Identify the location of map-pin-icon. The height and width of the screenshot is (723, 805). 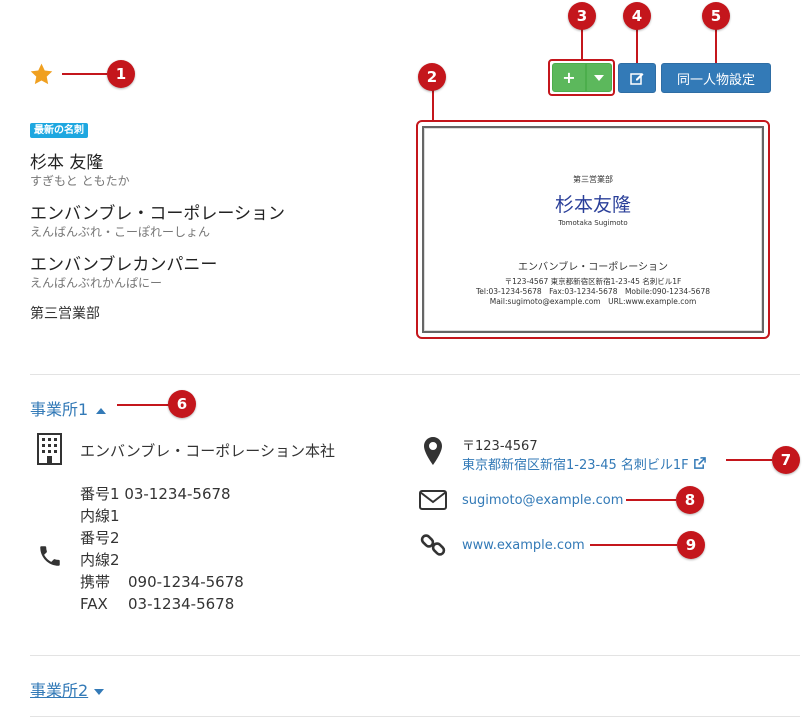
(433, 453).